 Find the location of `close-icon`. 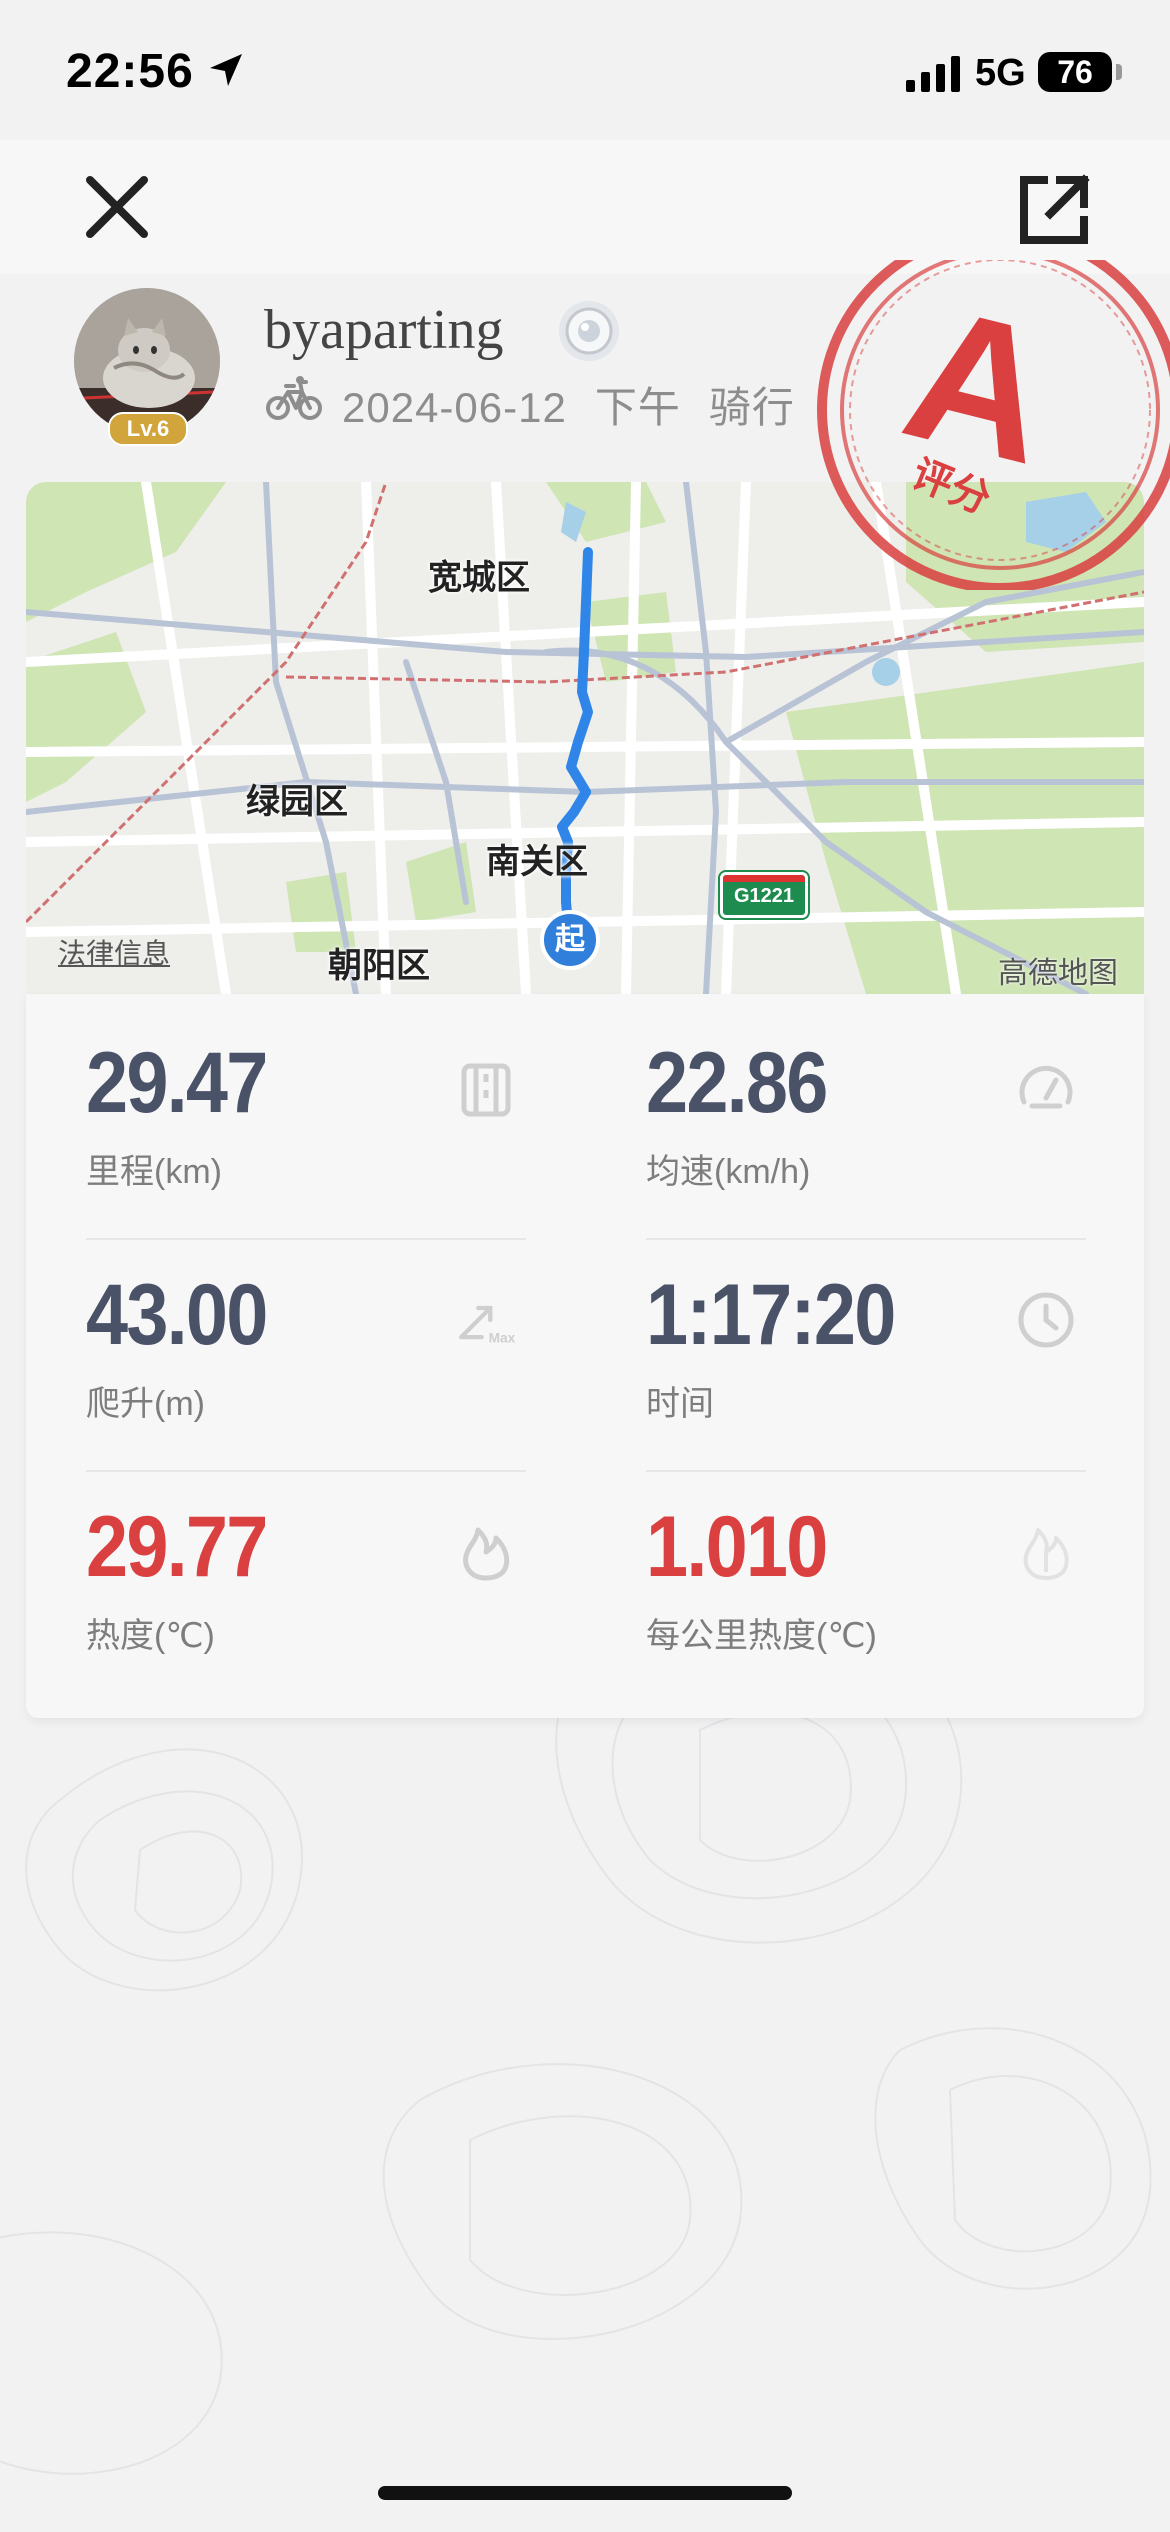

close-icon is located at coordinates (117, 207).